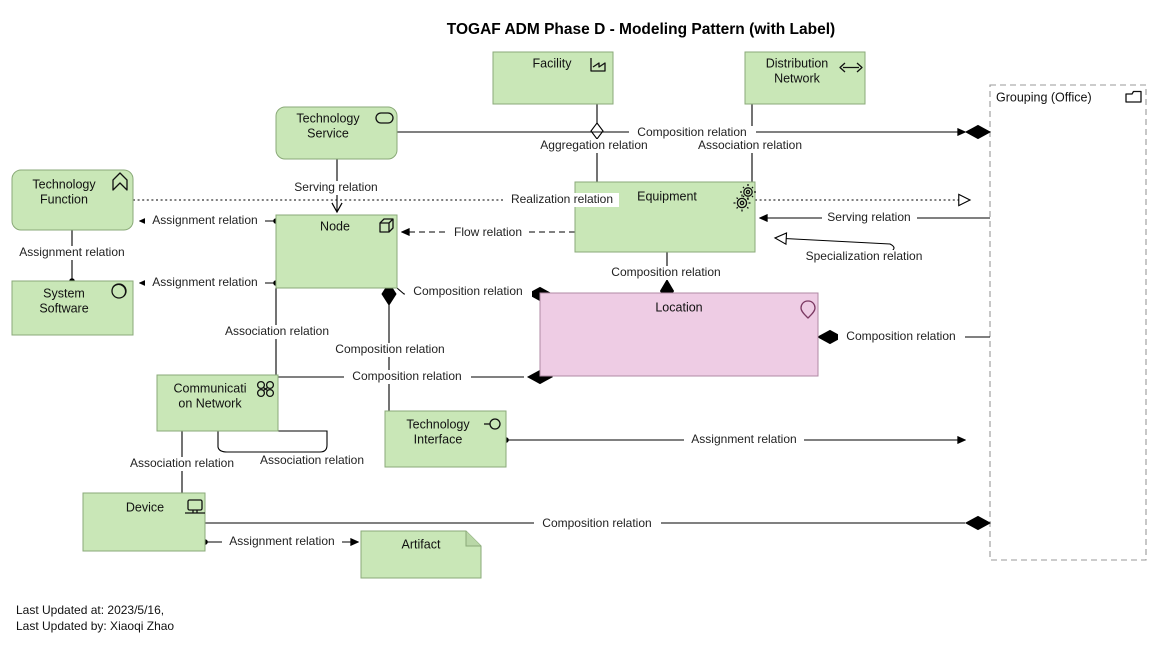 The height and width of the screenshot is (655, 1155). Describe the element at coordinates (797, 63) in the screenshot. I see `distribution-network-label-line1: Distribution` at that location.